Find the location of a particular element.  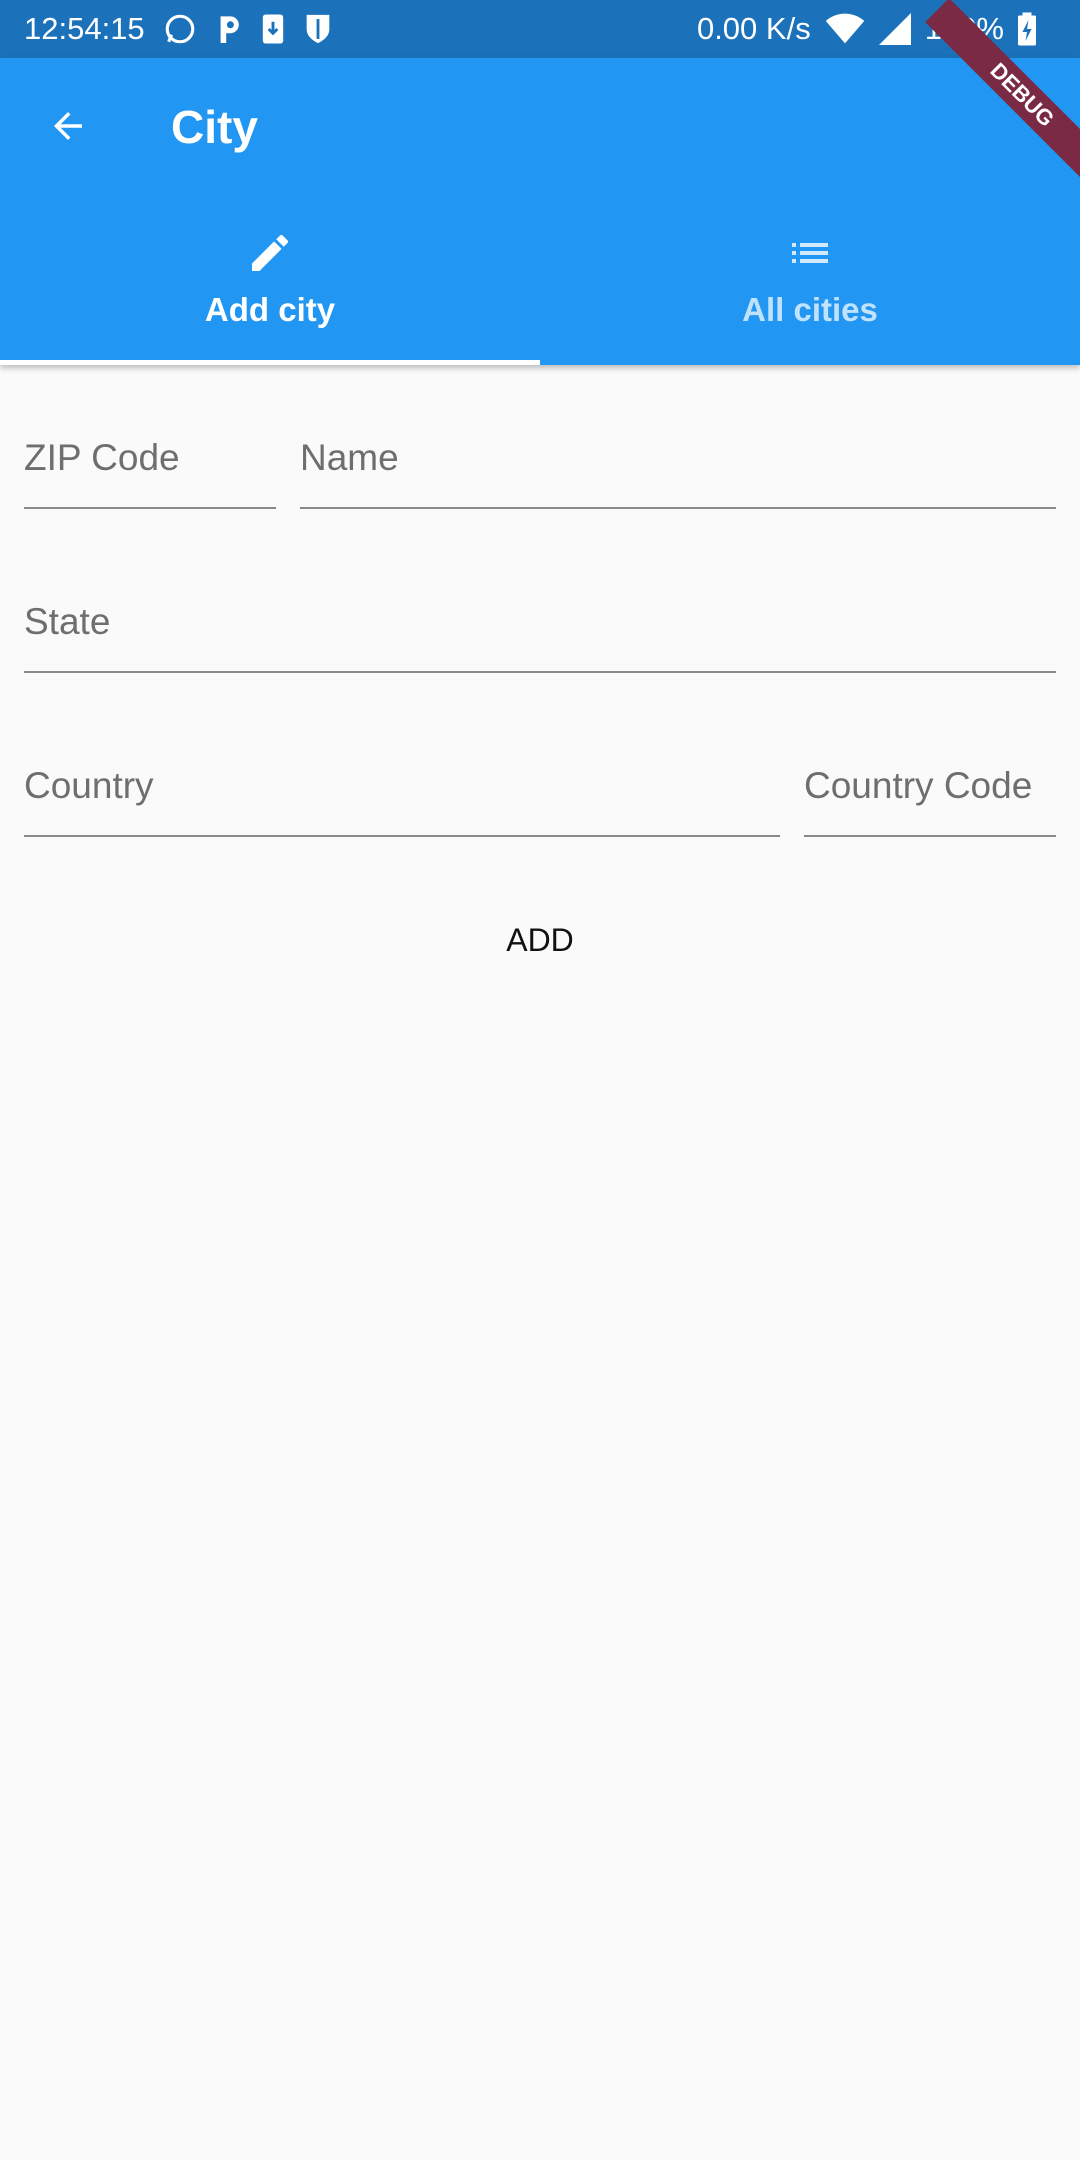

download-icon is located at coordinates (272, 29).